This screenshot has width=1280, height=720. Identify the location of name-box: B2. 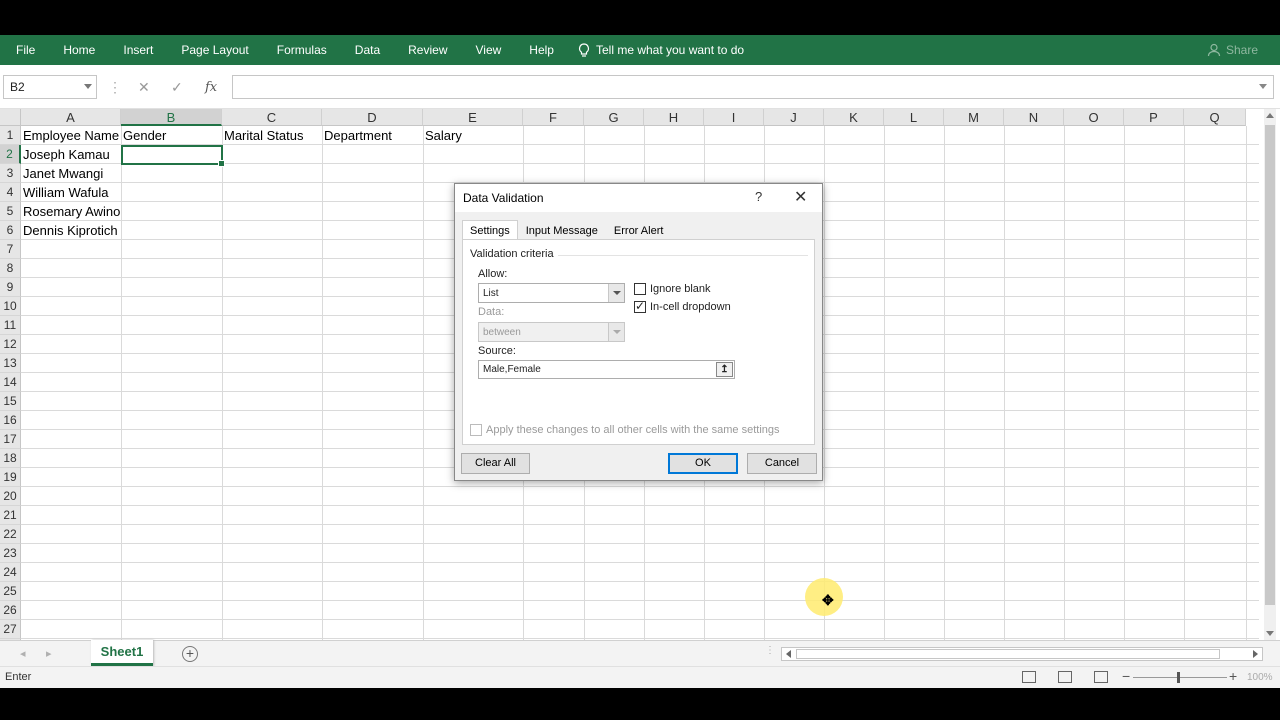
(50, 87).